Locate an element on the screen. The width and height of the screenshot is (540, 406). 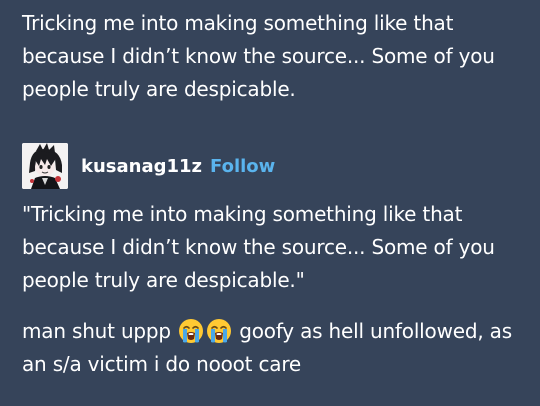
avatar-image is located at coordinates (45, 166).